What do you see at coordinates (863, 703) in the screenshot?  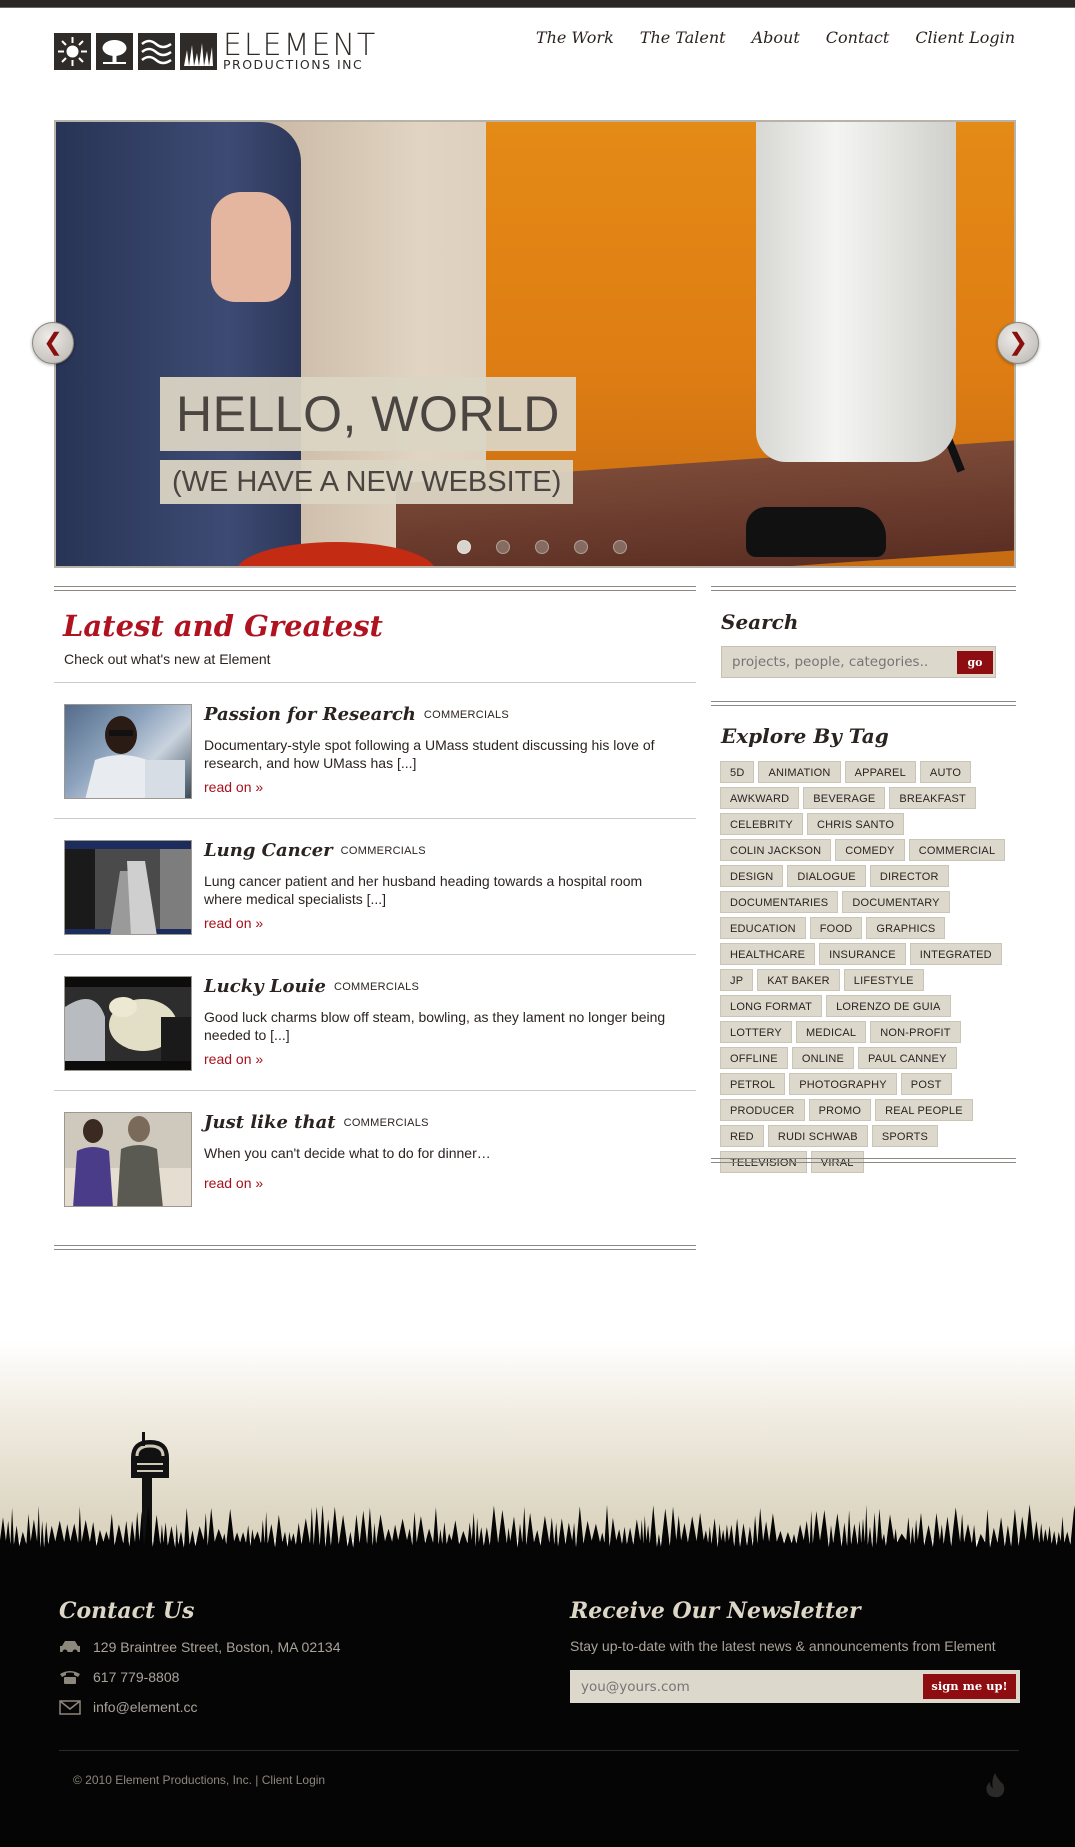 I see `sidebar-mid-rule` at bounding box center [863, 703].